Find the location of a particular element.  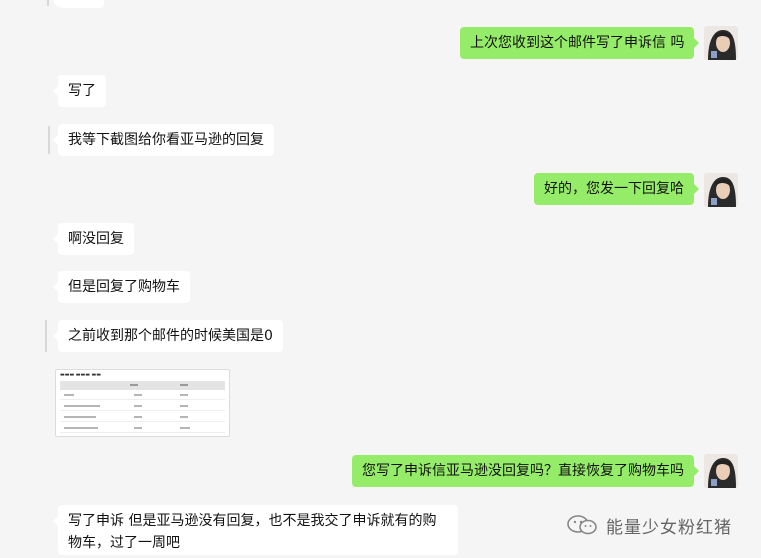

message-bubble-incoming: 写了 is located at coordinates (79, 91).